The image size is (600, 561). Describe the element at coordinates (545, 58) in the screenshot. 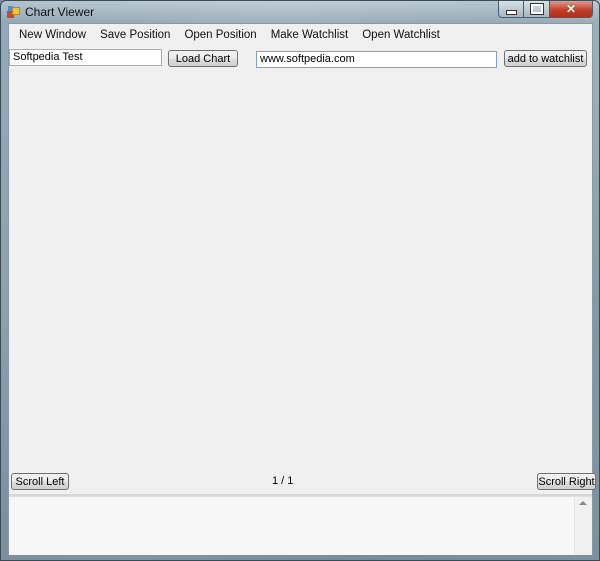

I see `add-to-watchlist-button: add to watchlist` at that location.